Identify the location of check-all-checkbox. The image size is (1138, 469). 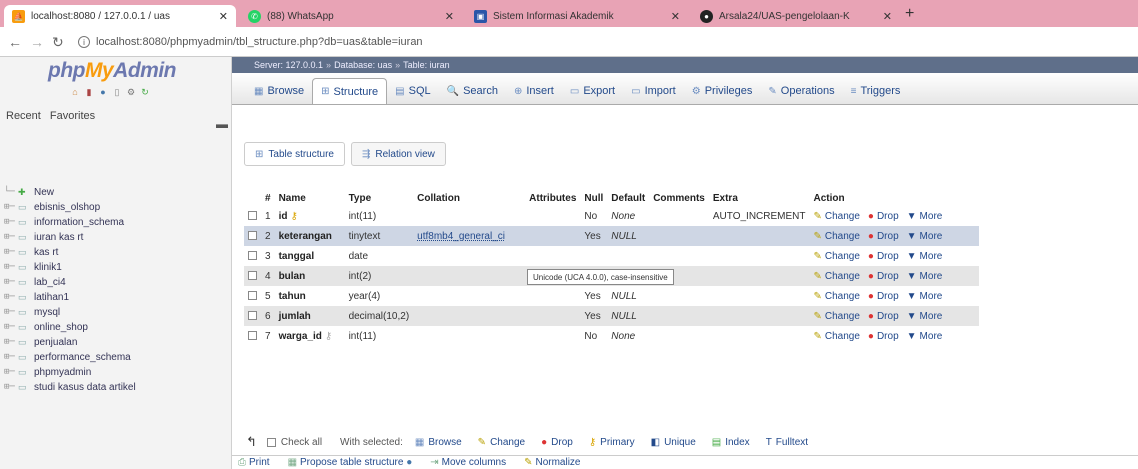
(271, 442).